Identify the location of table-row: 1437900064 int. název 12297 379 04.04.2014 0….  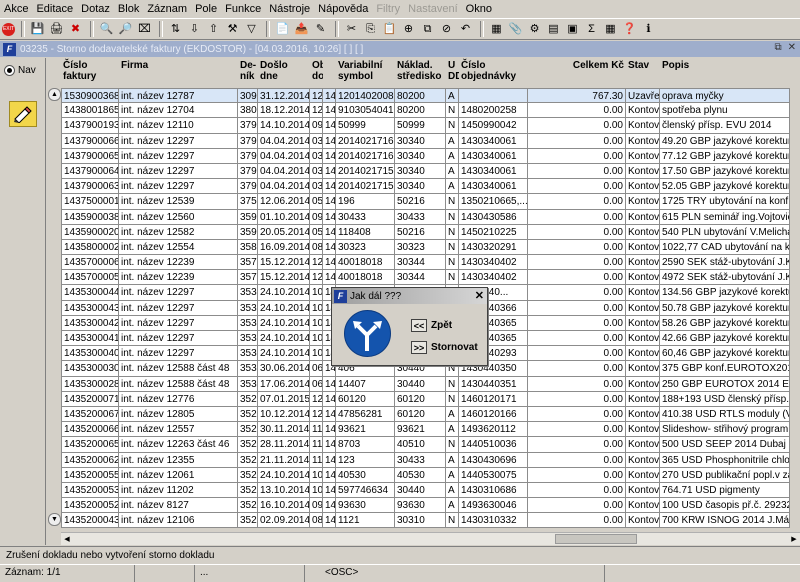
(430, 171).